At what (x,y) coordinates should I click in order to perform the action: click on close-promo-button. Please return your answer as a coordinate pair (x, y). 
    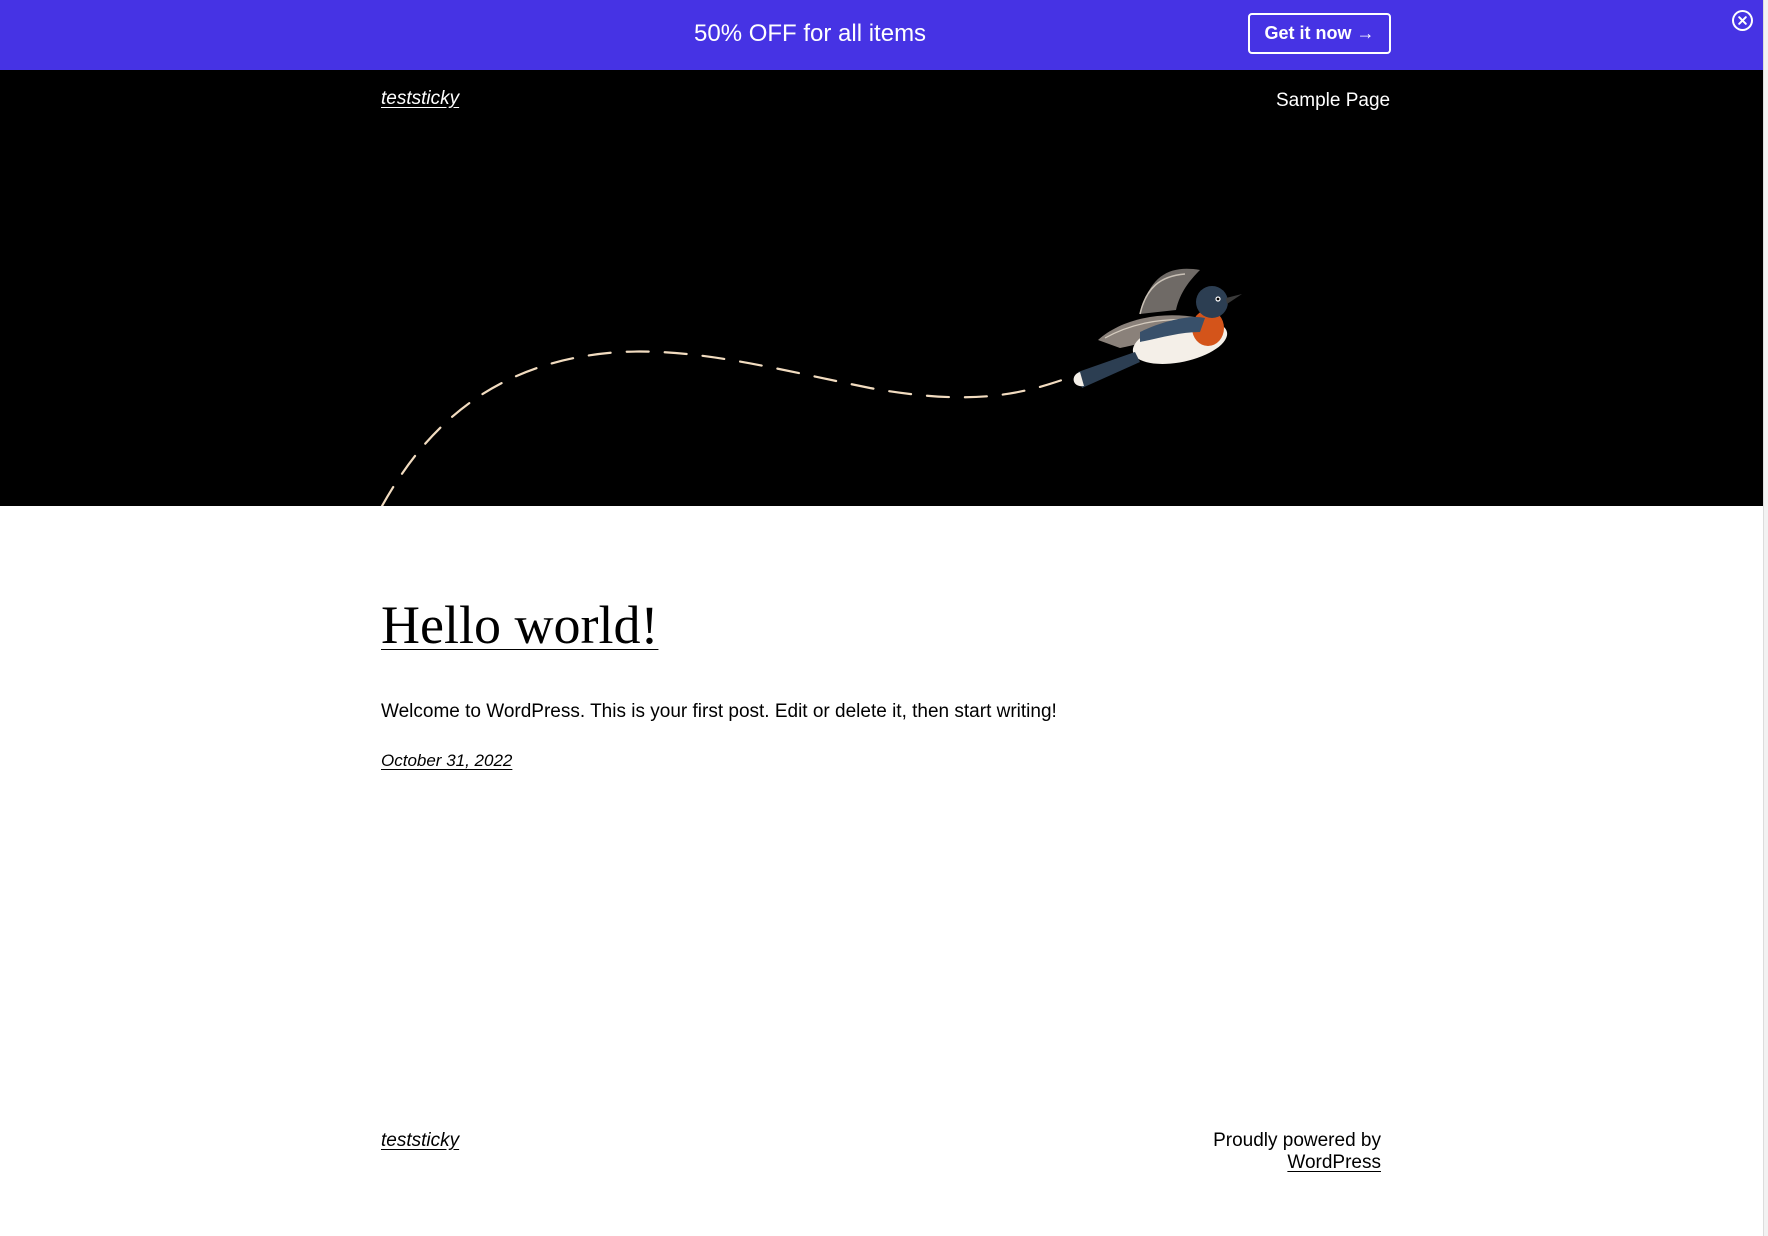
    Looking at the image, I should click on (1742, 20).